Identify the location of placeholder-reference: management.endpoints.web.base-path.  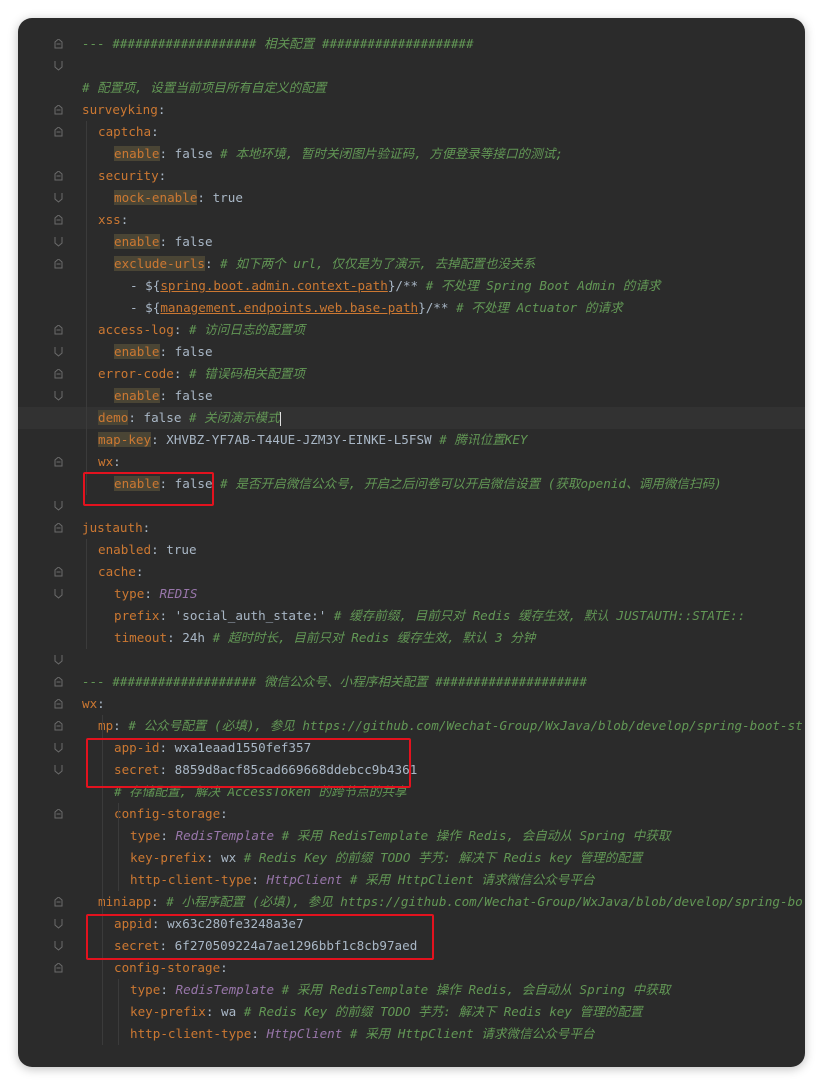
(289, 307).